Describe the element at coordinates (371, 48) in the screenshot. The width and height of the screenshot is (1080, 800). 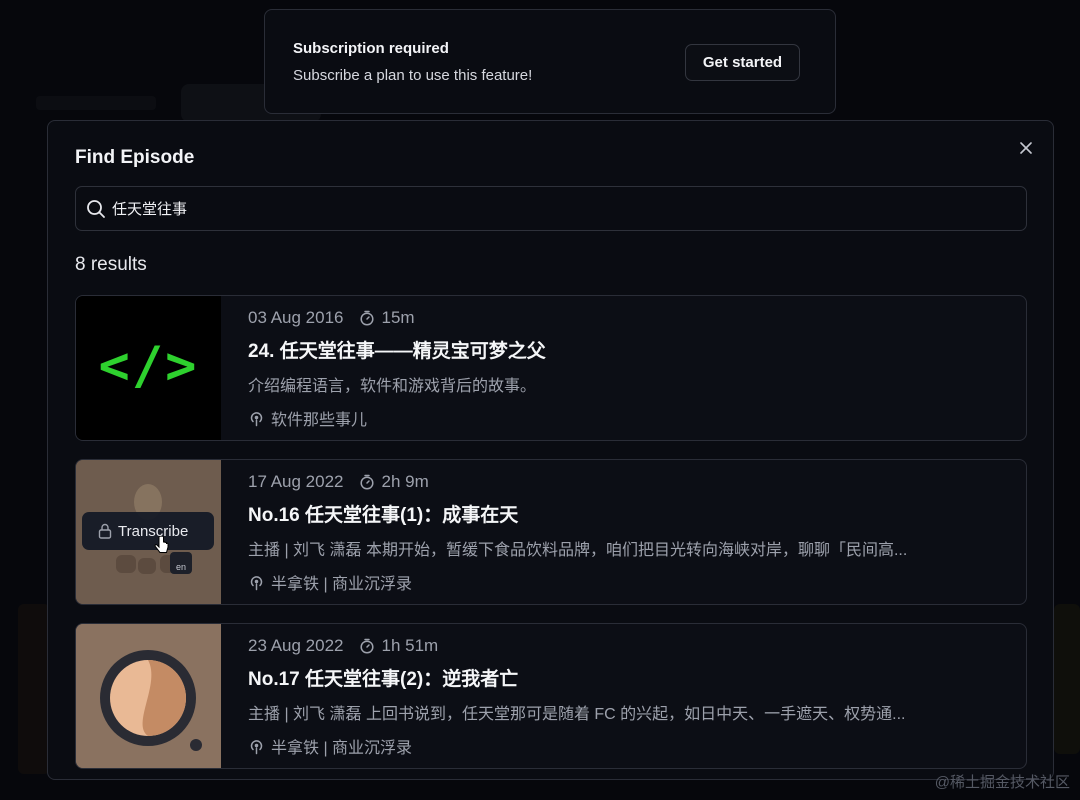
I see `toast-title: Subscription required` at that location.